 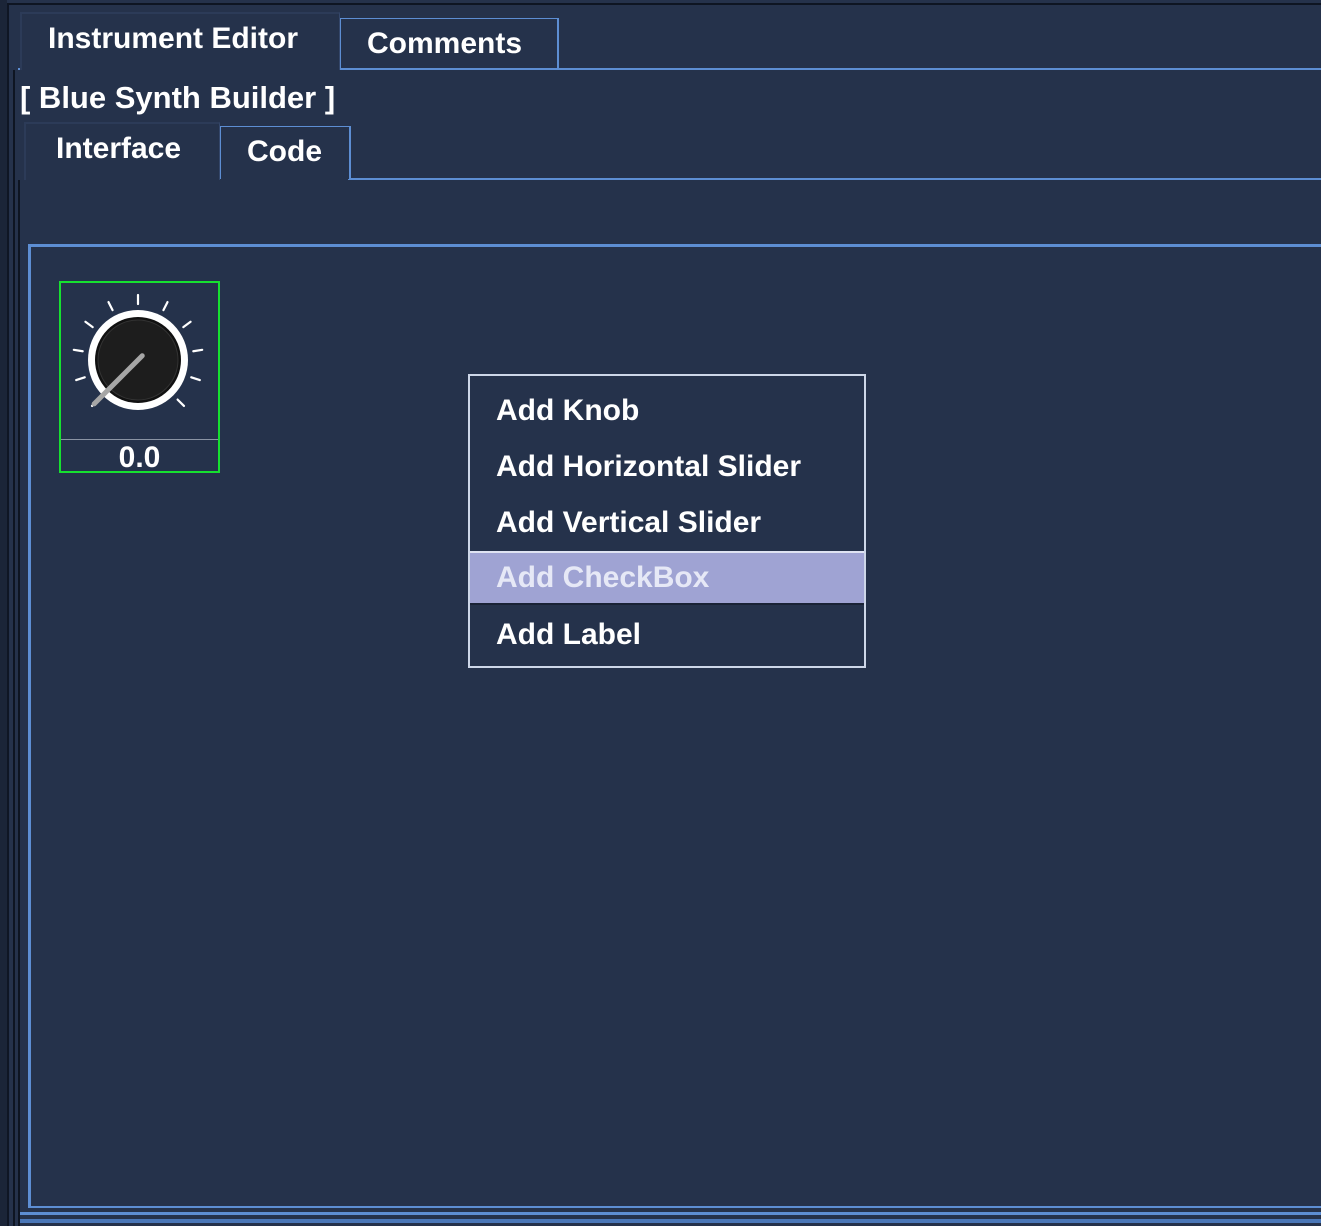 I want to click on tab-interface: Interface, so click(x=122, y=151).